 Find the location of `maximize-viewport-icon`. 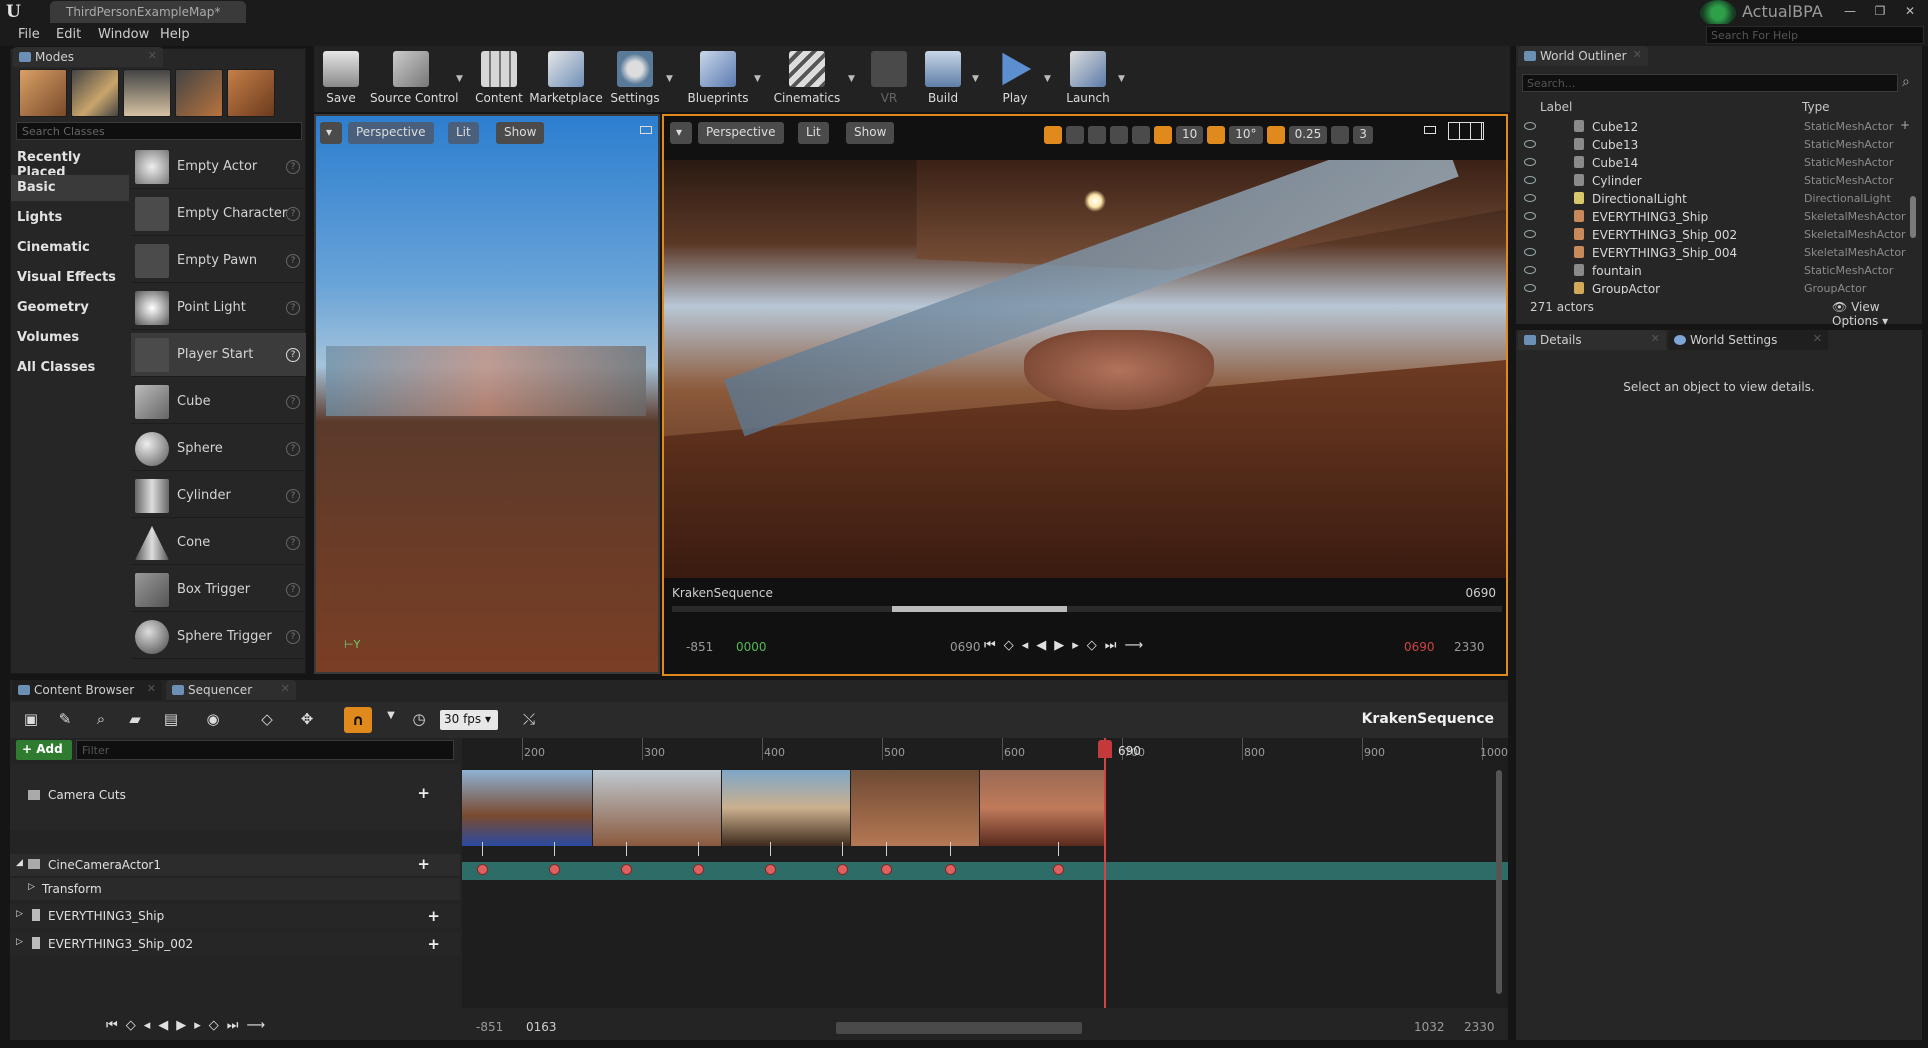

maximize-viewport-icon is located at coordinates (646, 130).